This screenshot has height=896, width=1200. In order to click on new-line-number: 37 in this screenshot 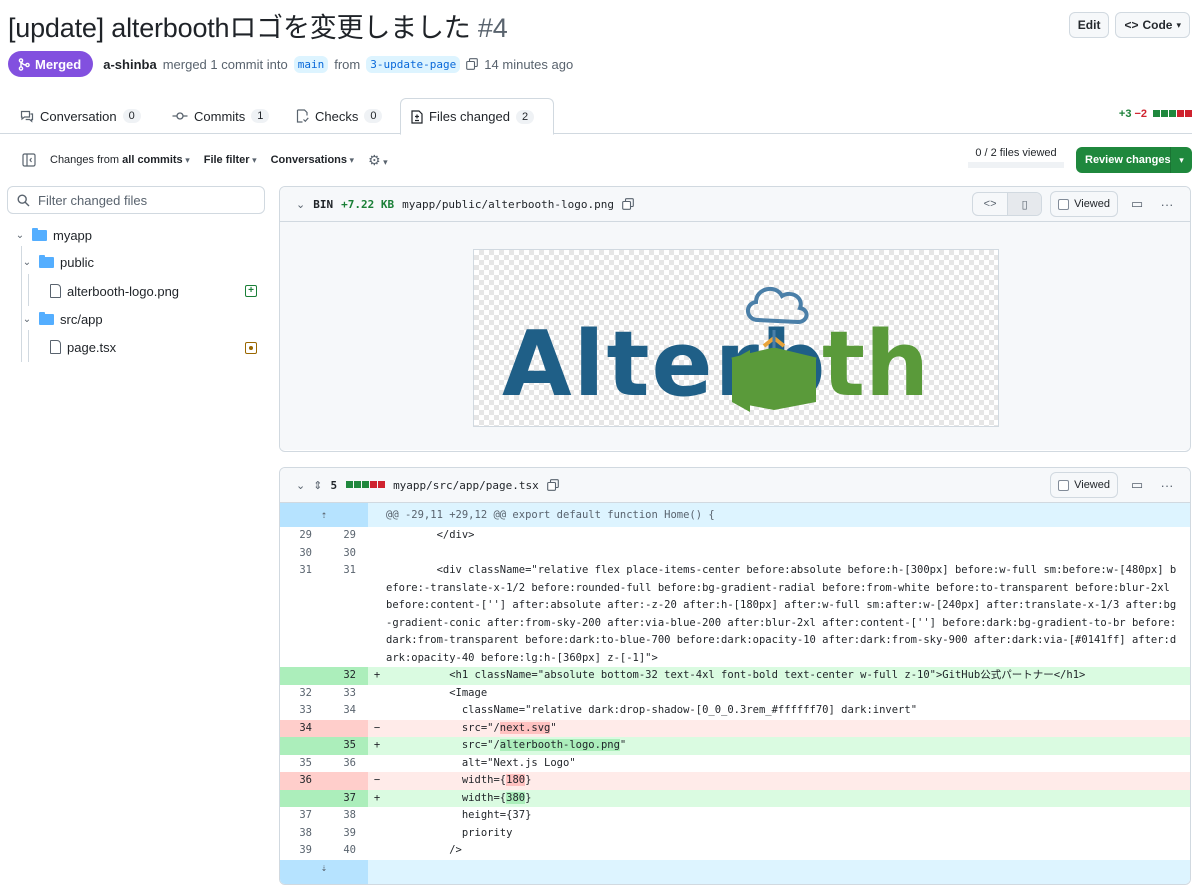, I will do `click(346, 798)`.